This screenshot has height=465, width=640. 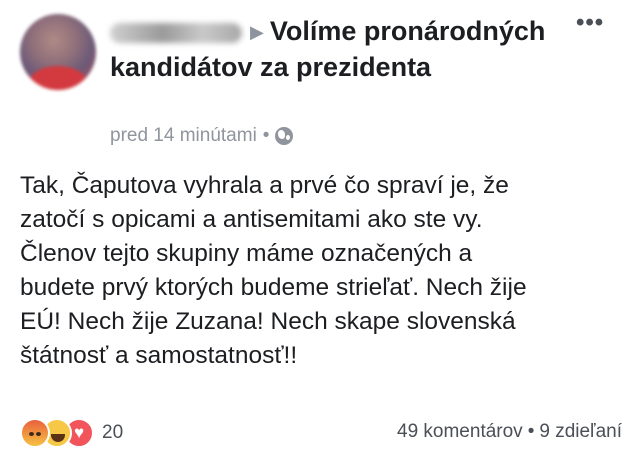 I want to click on globe-icon, so click(x=284, y=136).